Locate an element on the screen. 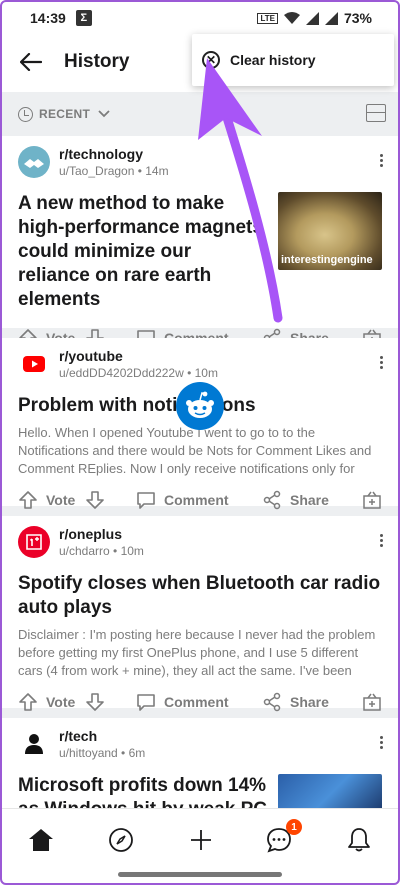 This screenshot has height=885, width=400. snoo-icon is located at coordinates (200, 404).